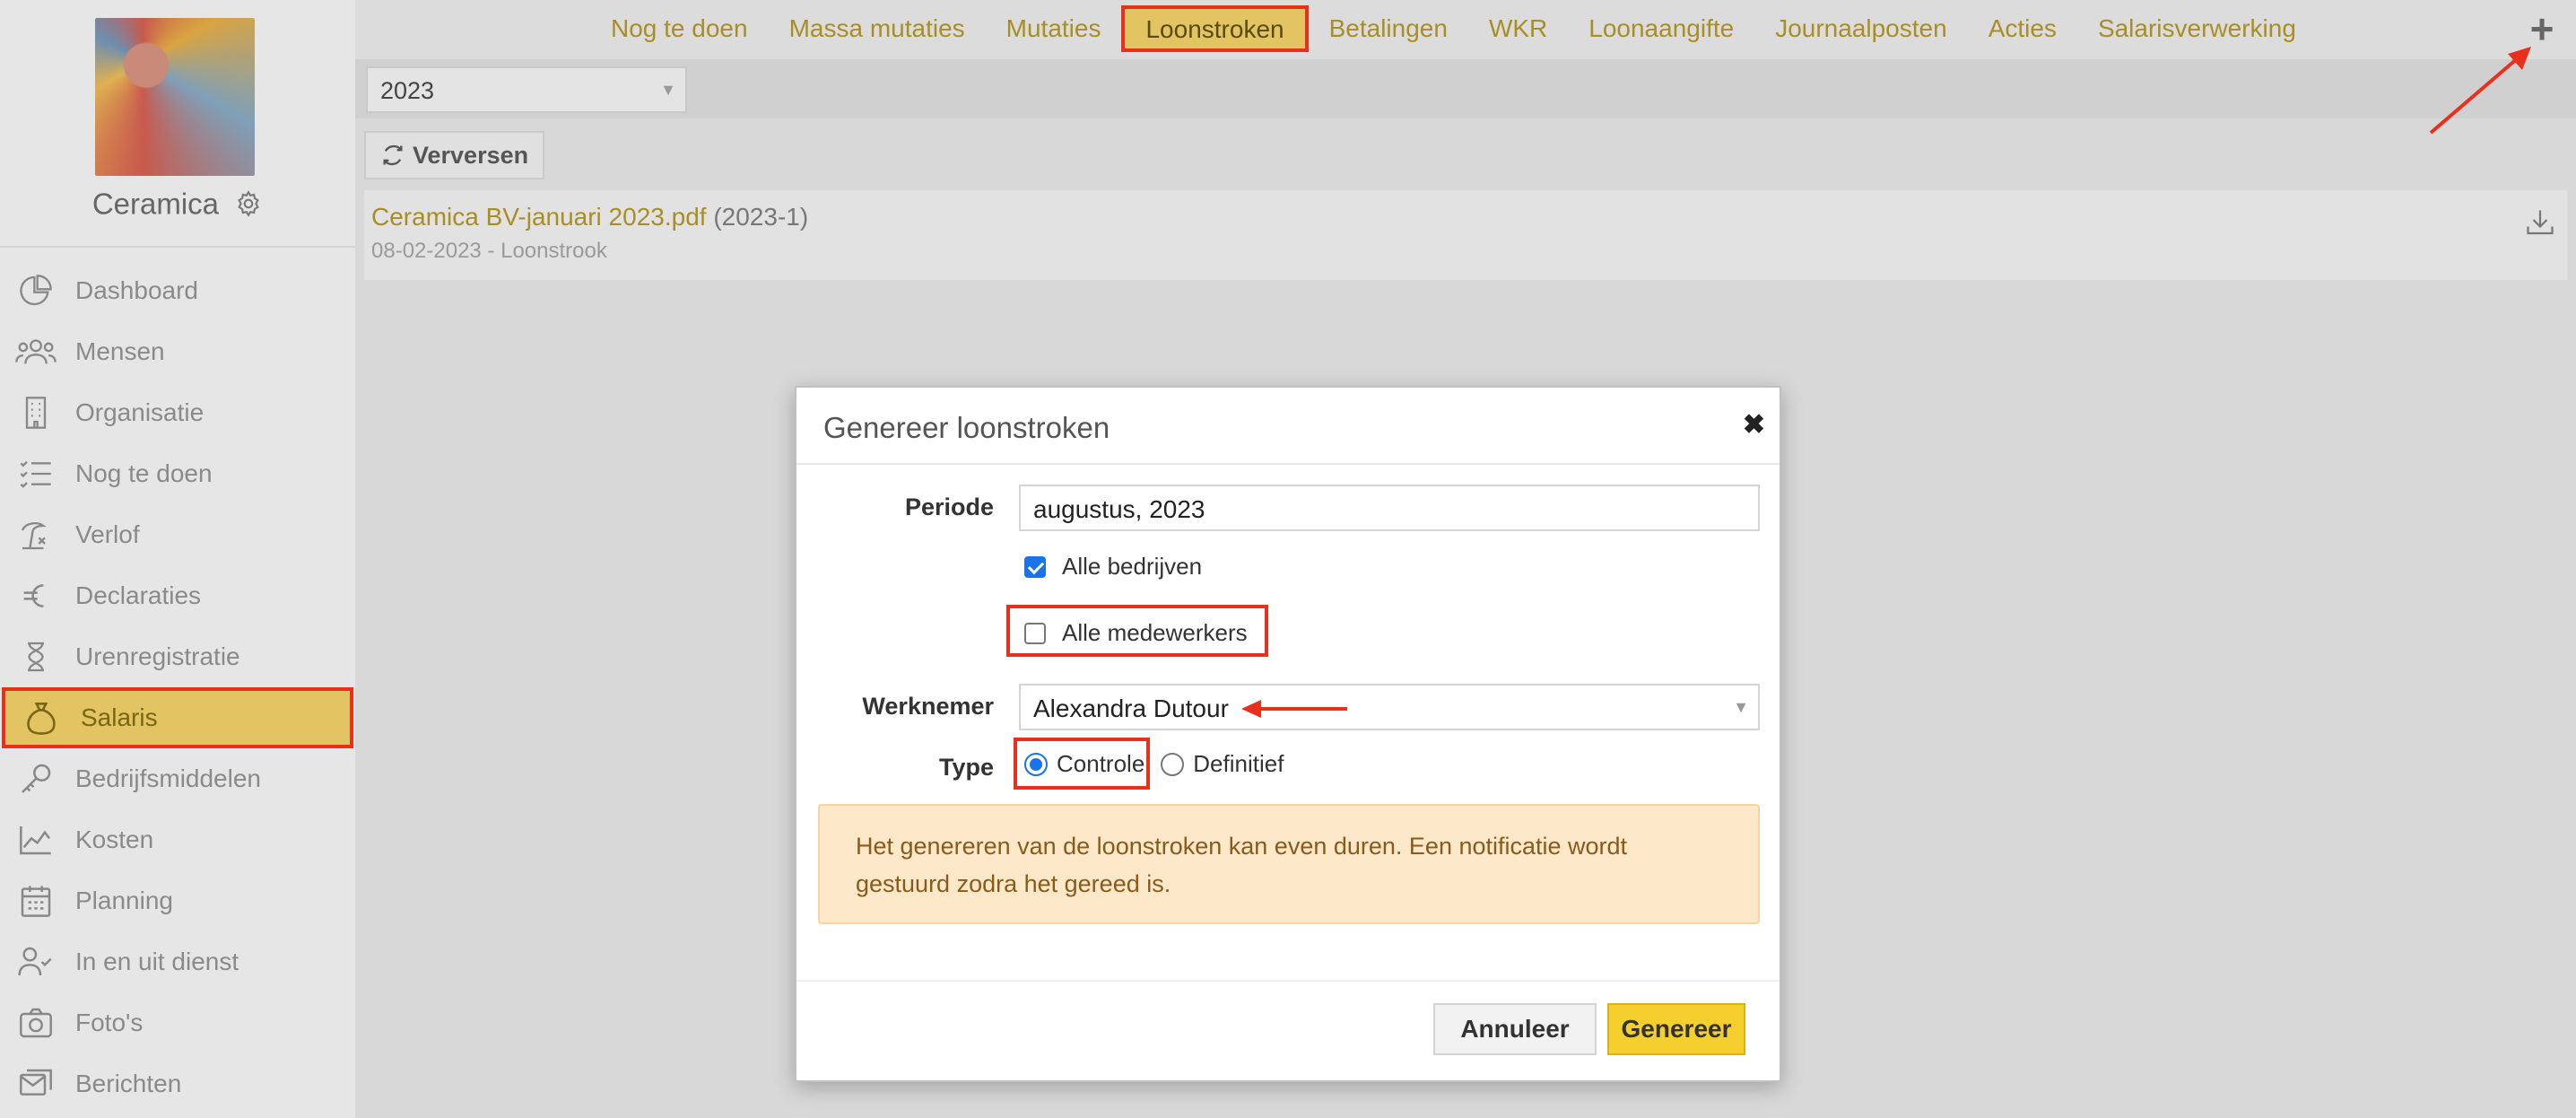 Image resolution: width=2576 pixels, height=1118 pixels. I want to click on sidebar-item-berichten: Berichten, so click(177, 1083).